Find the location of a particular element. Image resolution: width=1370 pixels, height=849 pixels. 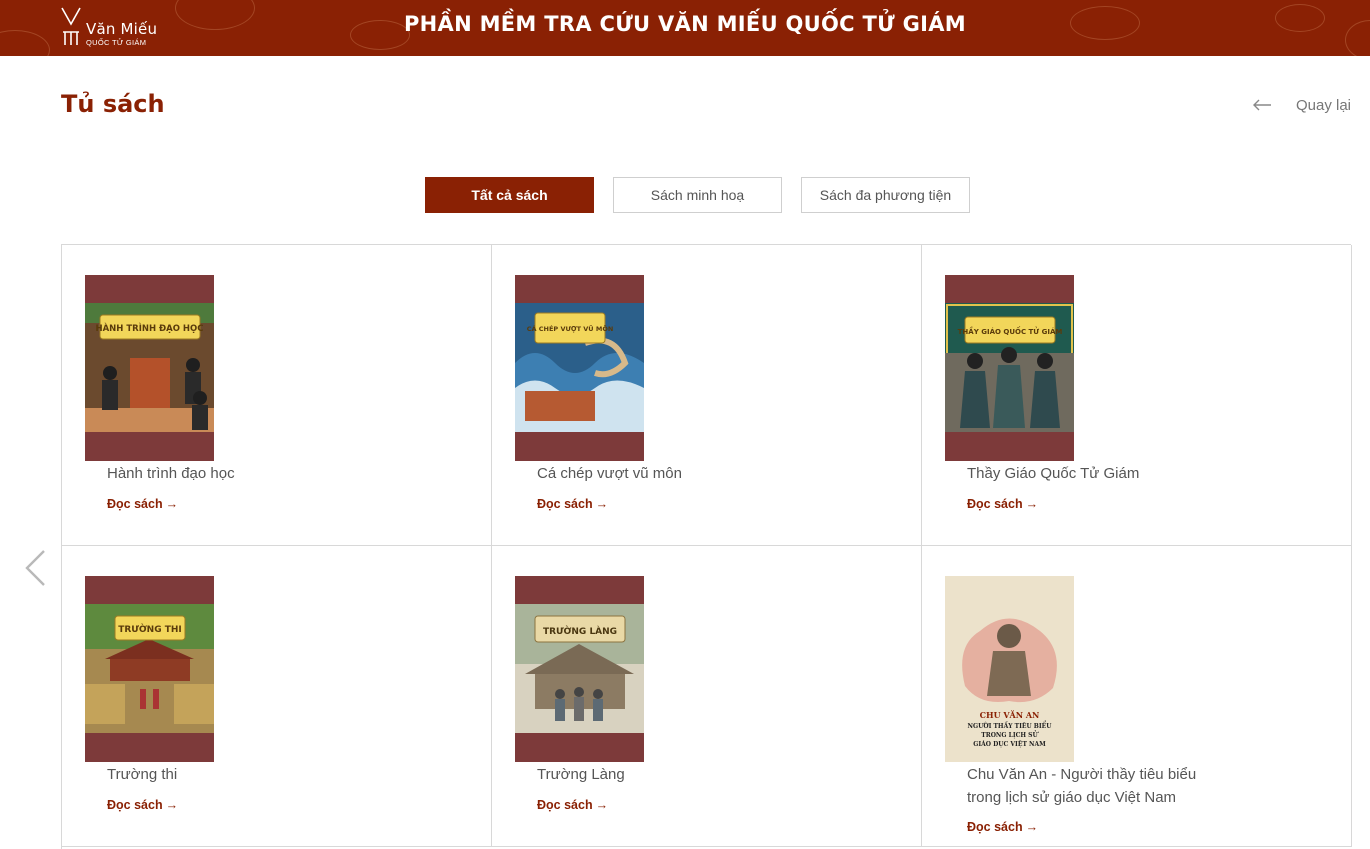

book-cover: HÀNH TRÌNH ĐẠO HỌC is located at coordinates (149, 368).